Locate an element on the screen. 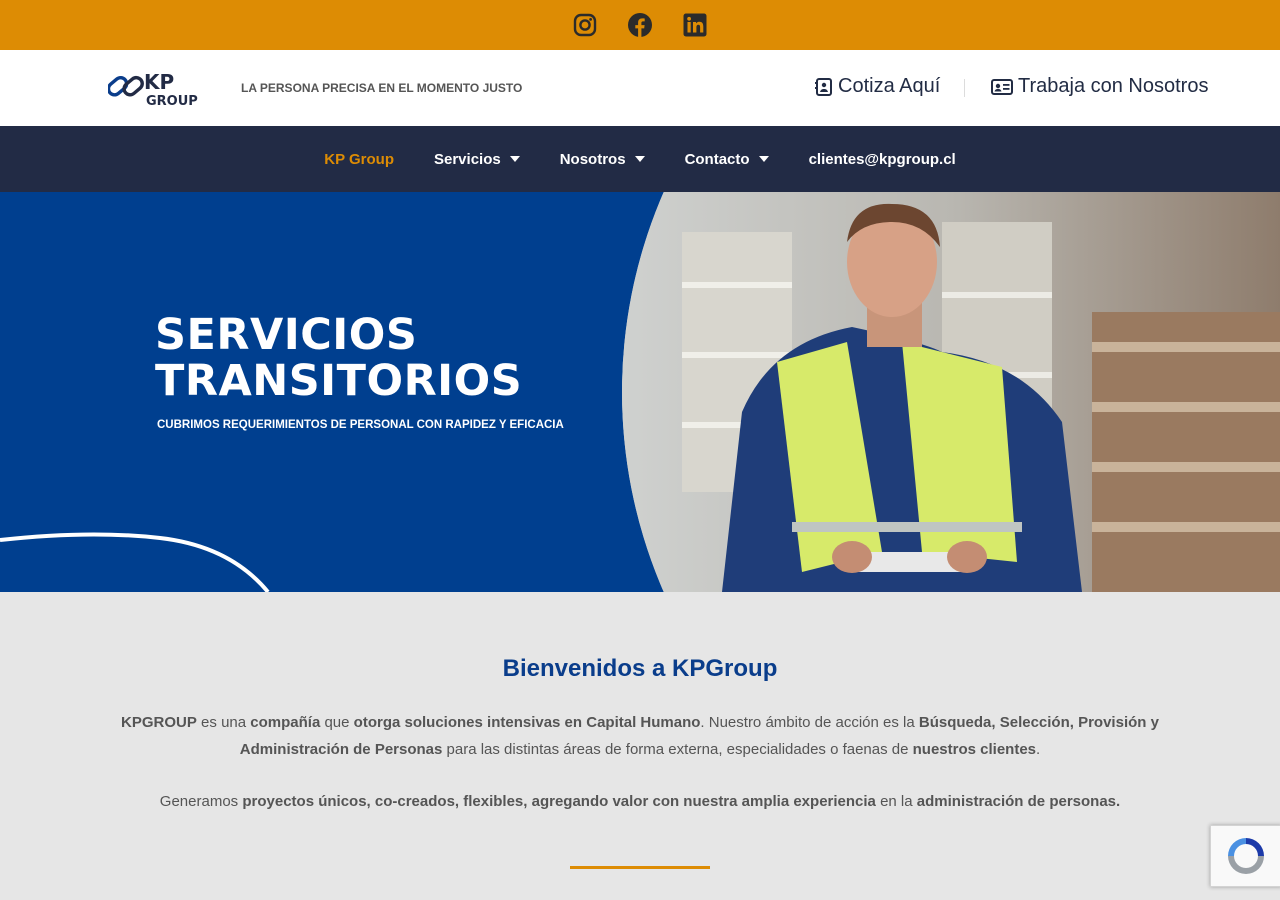 Image resolution: width=1280 pixels, height=900 pixels. cotiza-aqui-link: Cotiza Aquí is located at coordinates (877, 86).